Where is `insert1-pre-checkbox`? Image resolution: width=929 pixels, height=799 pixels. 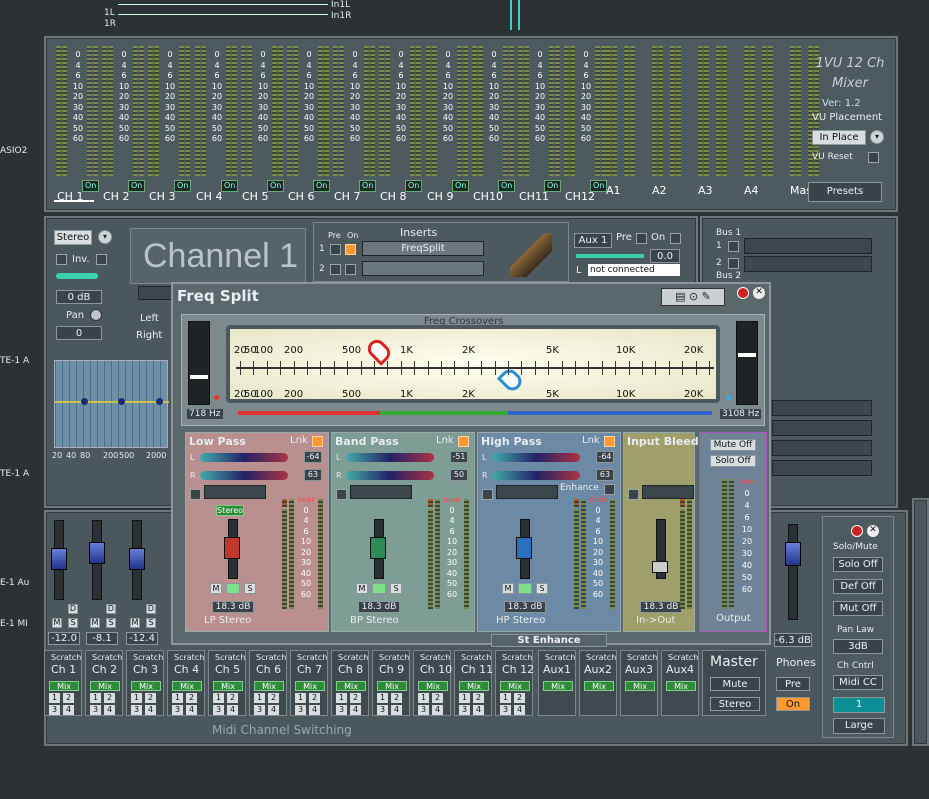
insert1-pre-checkbox is located at coordinates (335, 249).